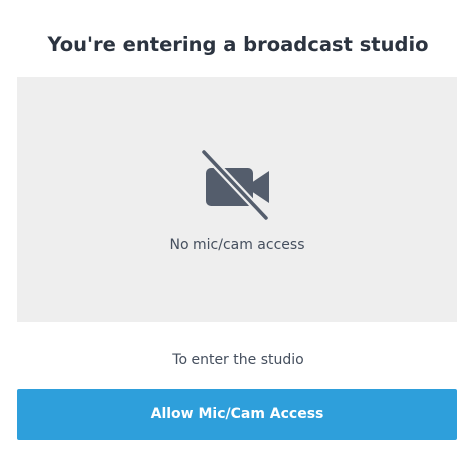 Image resolution: width=476 pixels, height=469 pixels. I want to click on allow-mic-cam-button: Allow Mic/Cam Access, so click(237, 414).